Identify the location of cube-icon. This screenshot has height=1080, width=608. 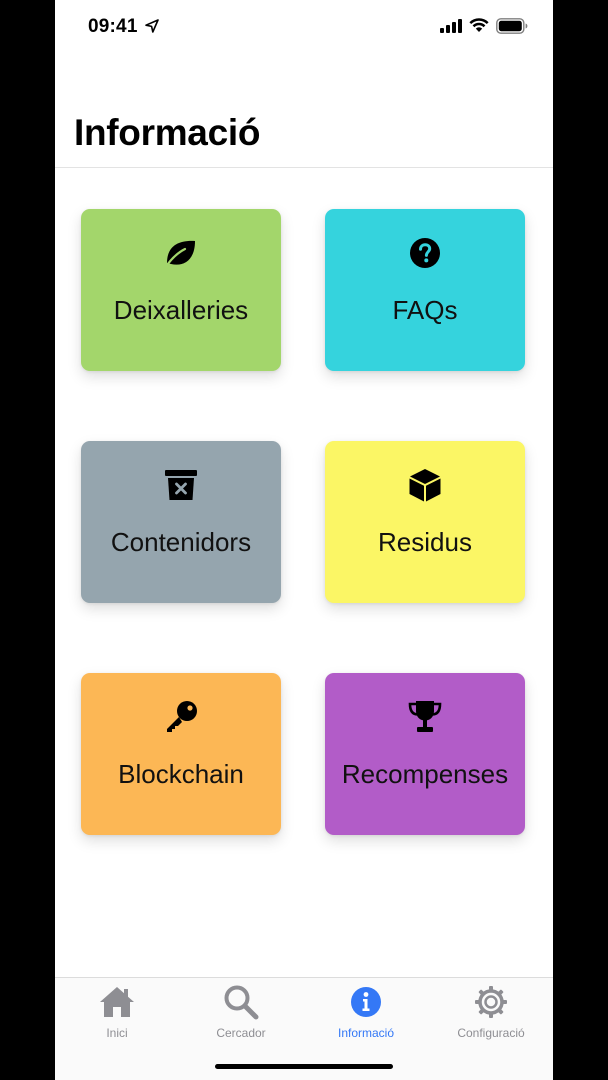
(425, 485).